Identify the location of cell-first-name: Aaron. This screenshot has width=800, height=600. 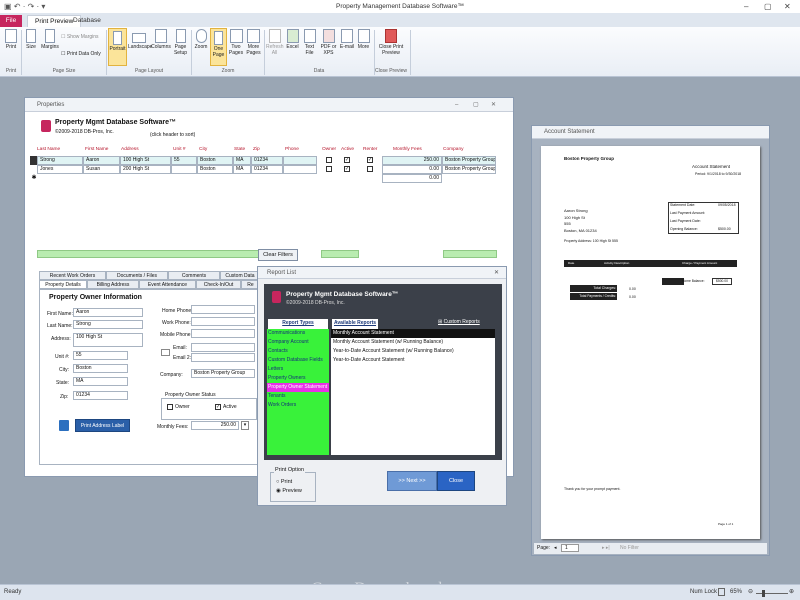
(101, 160).